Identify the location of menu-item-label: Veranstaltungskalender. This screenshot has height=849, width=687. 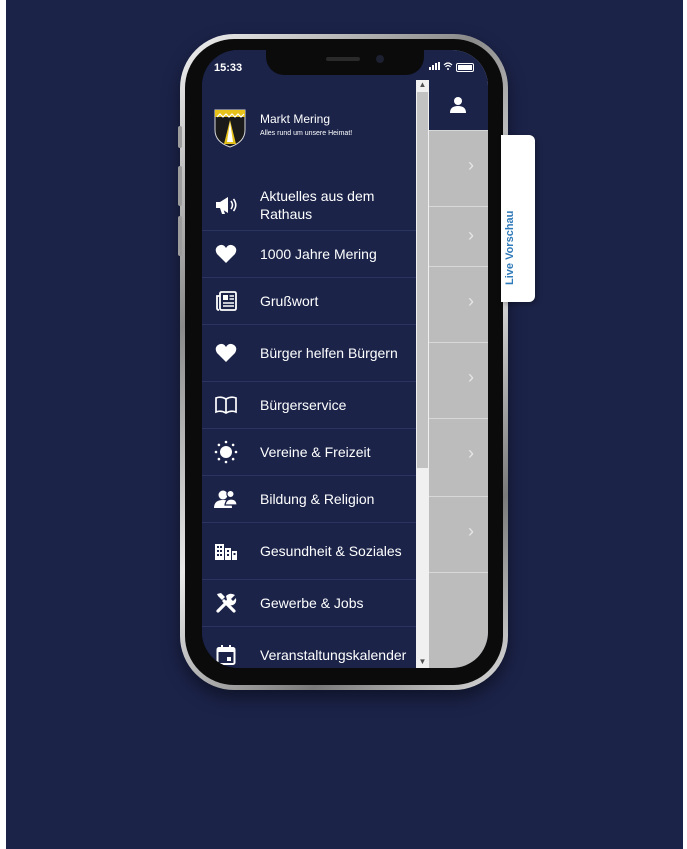
(333, 655).